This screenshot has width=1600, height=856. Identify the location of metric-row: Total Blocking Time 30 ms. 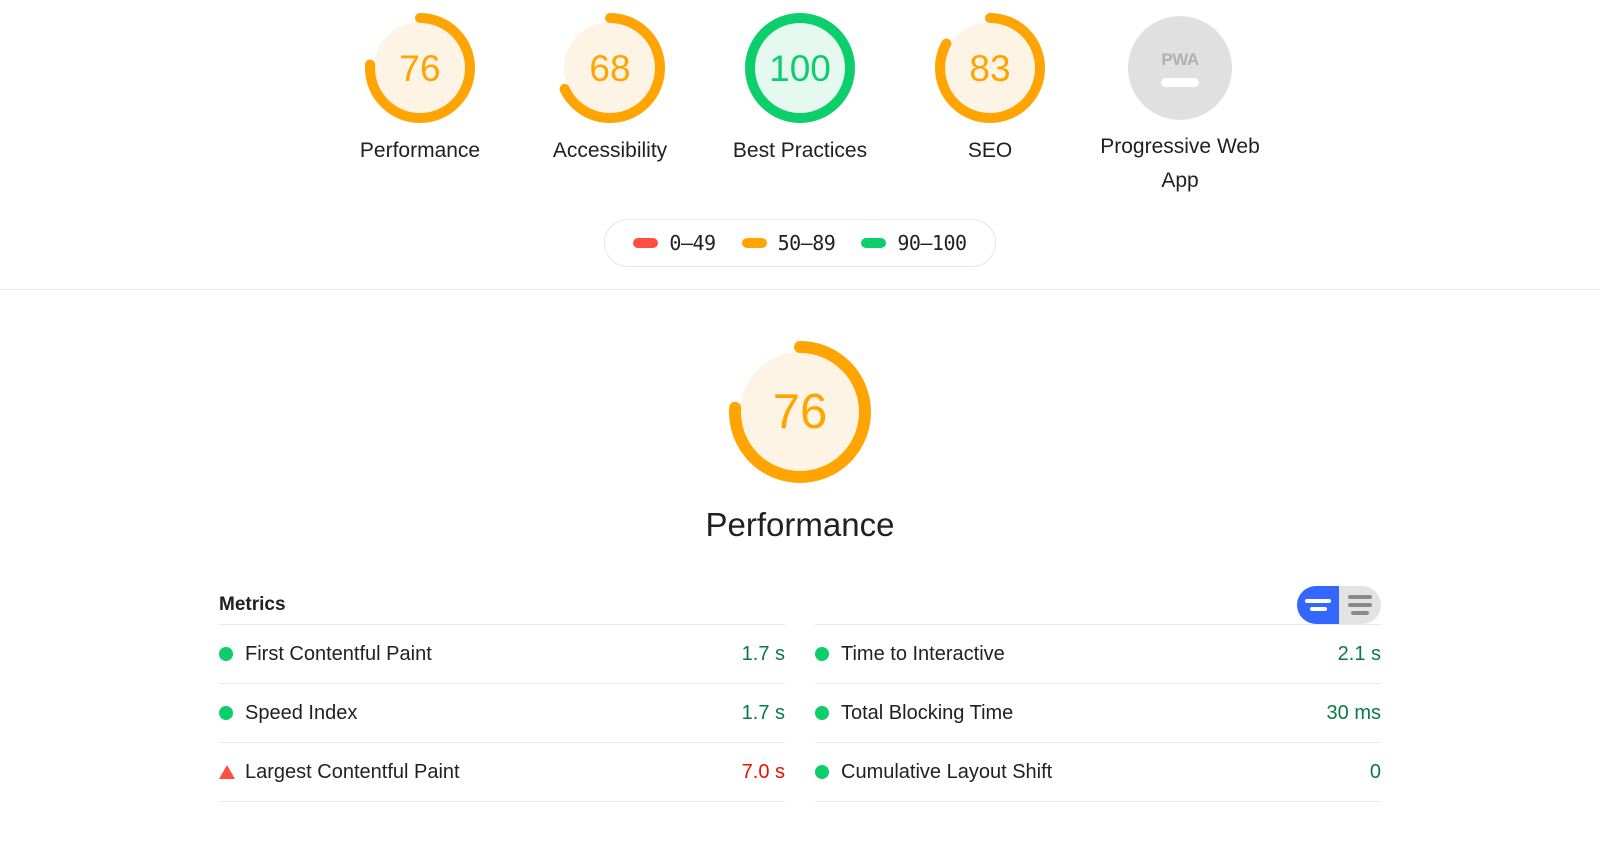
(1098, 714).